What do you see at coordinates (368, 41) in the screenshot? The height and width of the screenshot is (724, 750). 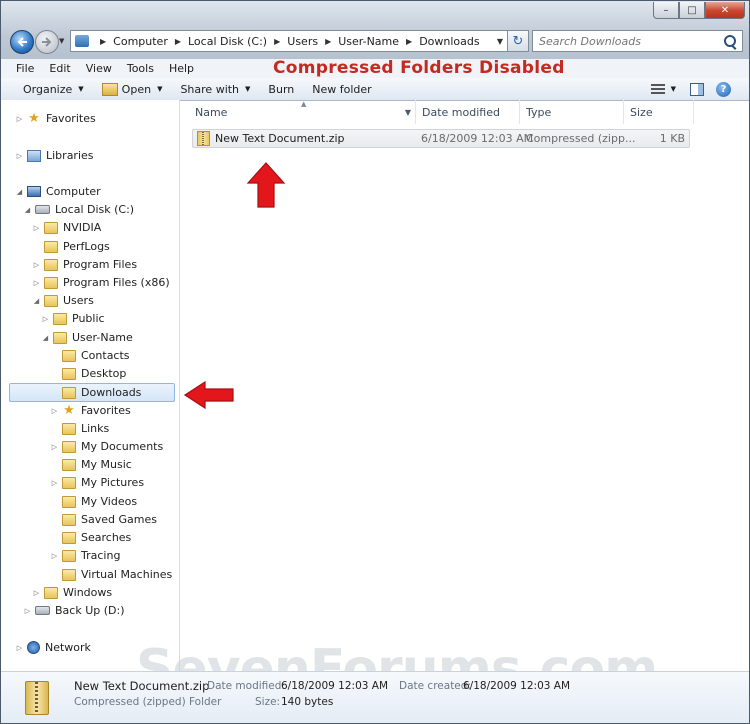 I see `breadcrumb-user-name: User-Name` at bounding box center [368, 41].